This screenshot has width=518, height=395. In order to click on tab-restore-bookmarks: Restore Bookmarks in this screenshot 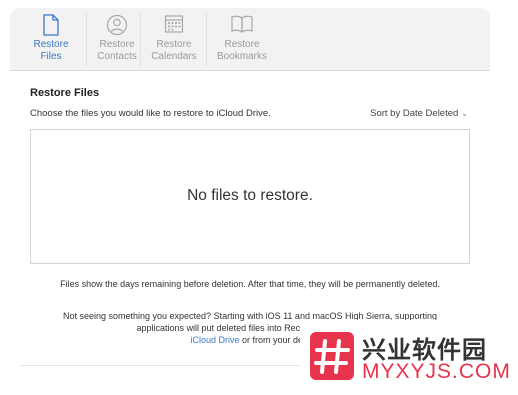, I will do `click(242, 39)`.